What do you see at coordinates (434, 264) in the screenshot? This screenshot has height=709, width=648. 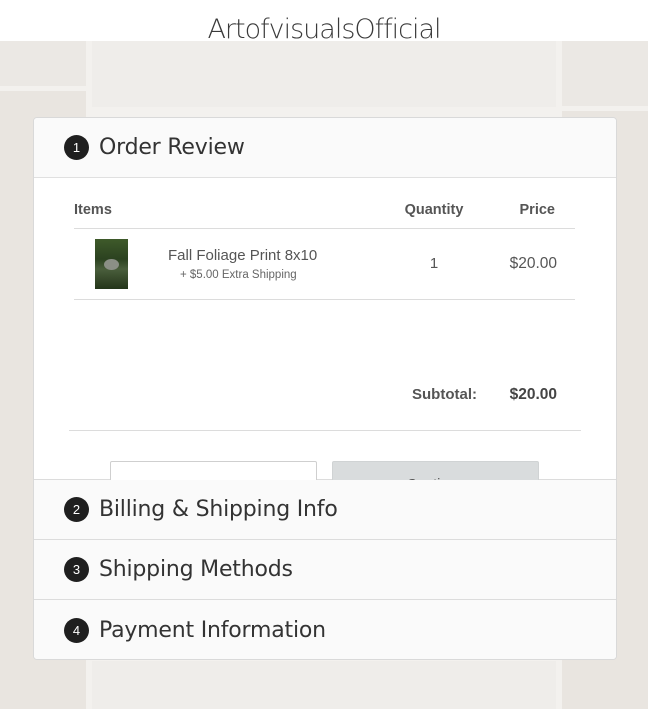 I see `item-quantity: 1` at bounding box center [434, 264].